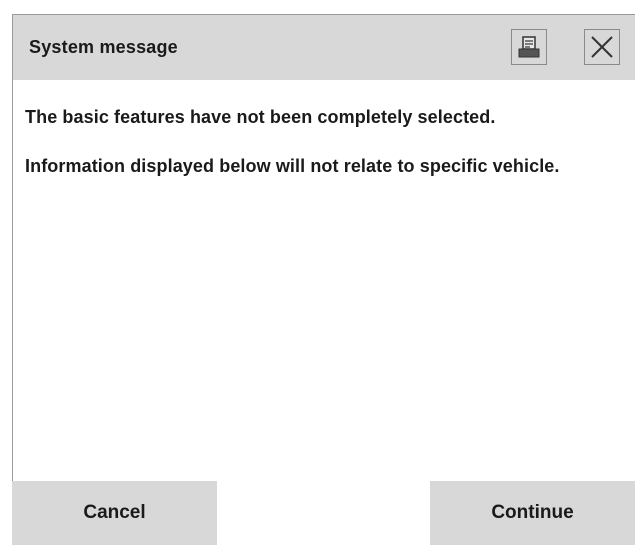  What do you see at coordinates (323, 513) in the screenshot?
I see `dialog-footer: Cancel Continue` at bounding box center [323, 513].